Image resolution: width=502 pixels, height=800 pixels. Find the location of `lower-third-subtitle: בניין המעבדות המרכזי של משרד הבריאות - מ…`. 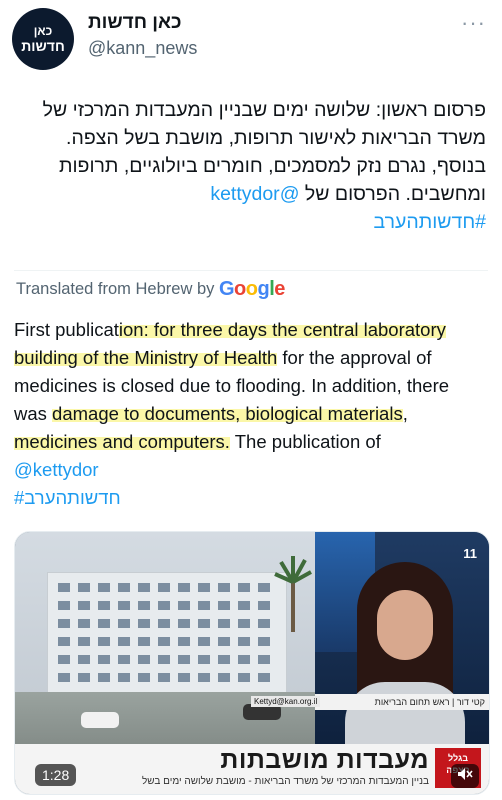

lower-third-subtitle: בניין המעבדות המרכזי של משרד הבריאות - מ… is located at coordinates (285, 781).